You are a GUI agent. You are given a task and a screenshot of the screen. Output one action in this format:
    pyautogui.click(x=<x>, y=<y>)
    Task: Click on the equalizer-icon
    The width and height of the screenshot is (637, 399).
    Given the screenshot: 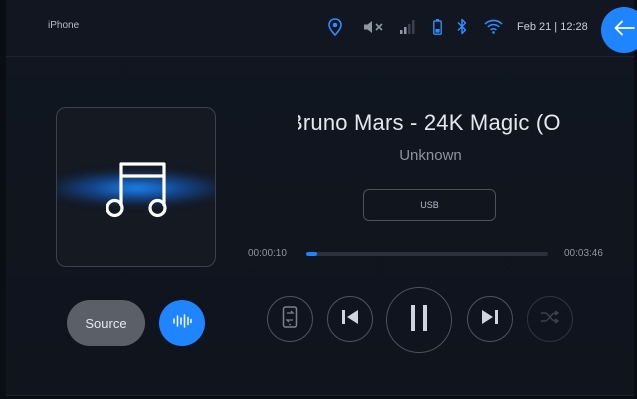 What is the action you would take?
    pyautogui.click(x=182, y=323)
    